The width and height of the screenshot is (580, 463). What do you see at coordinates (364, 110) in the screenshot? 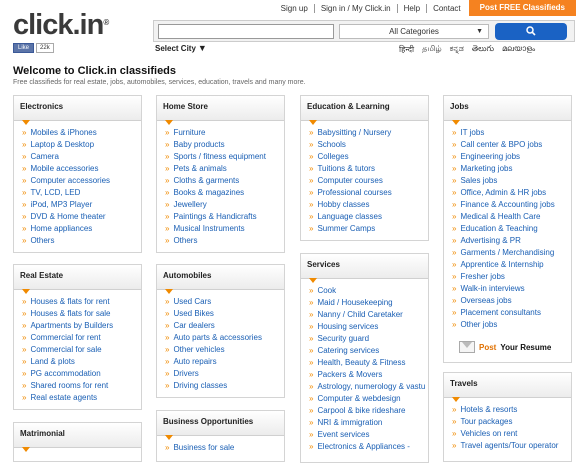
I see `box-title: Education & Learning` at bounding box center [364, 110].